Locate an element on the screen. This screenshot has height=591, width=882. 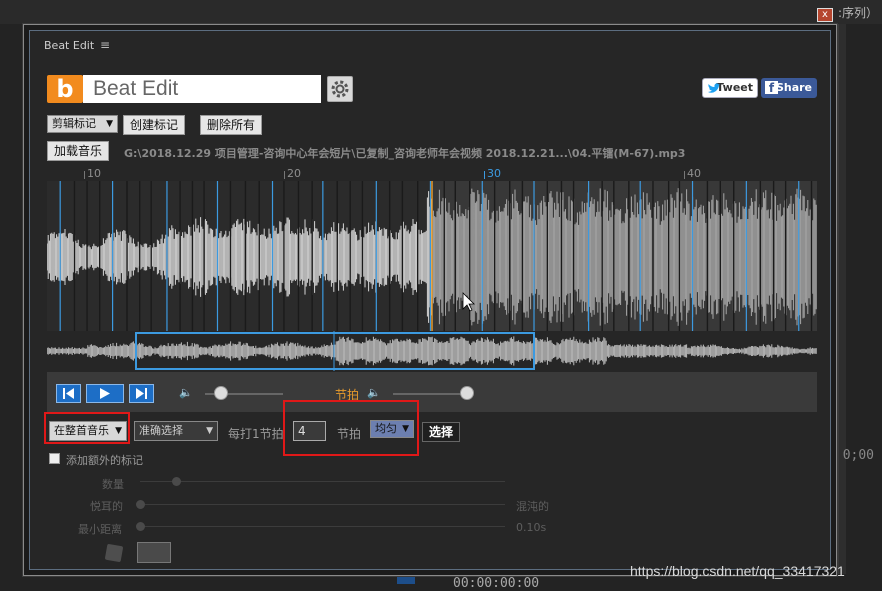
min-distance-slider is located at coordinates (140, 526).